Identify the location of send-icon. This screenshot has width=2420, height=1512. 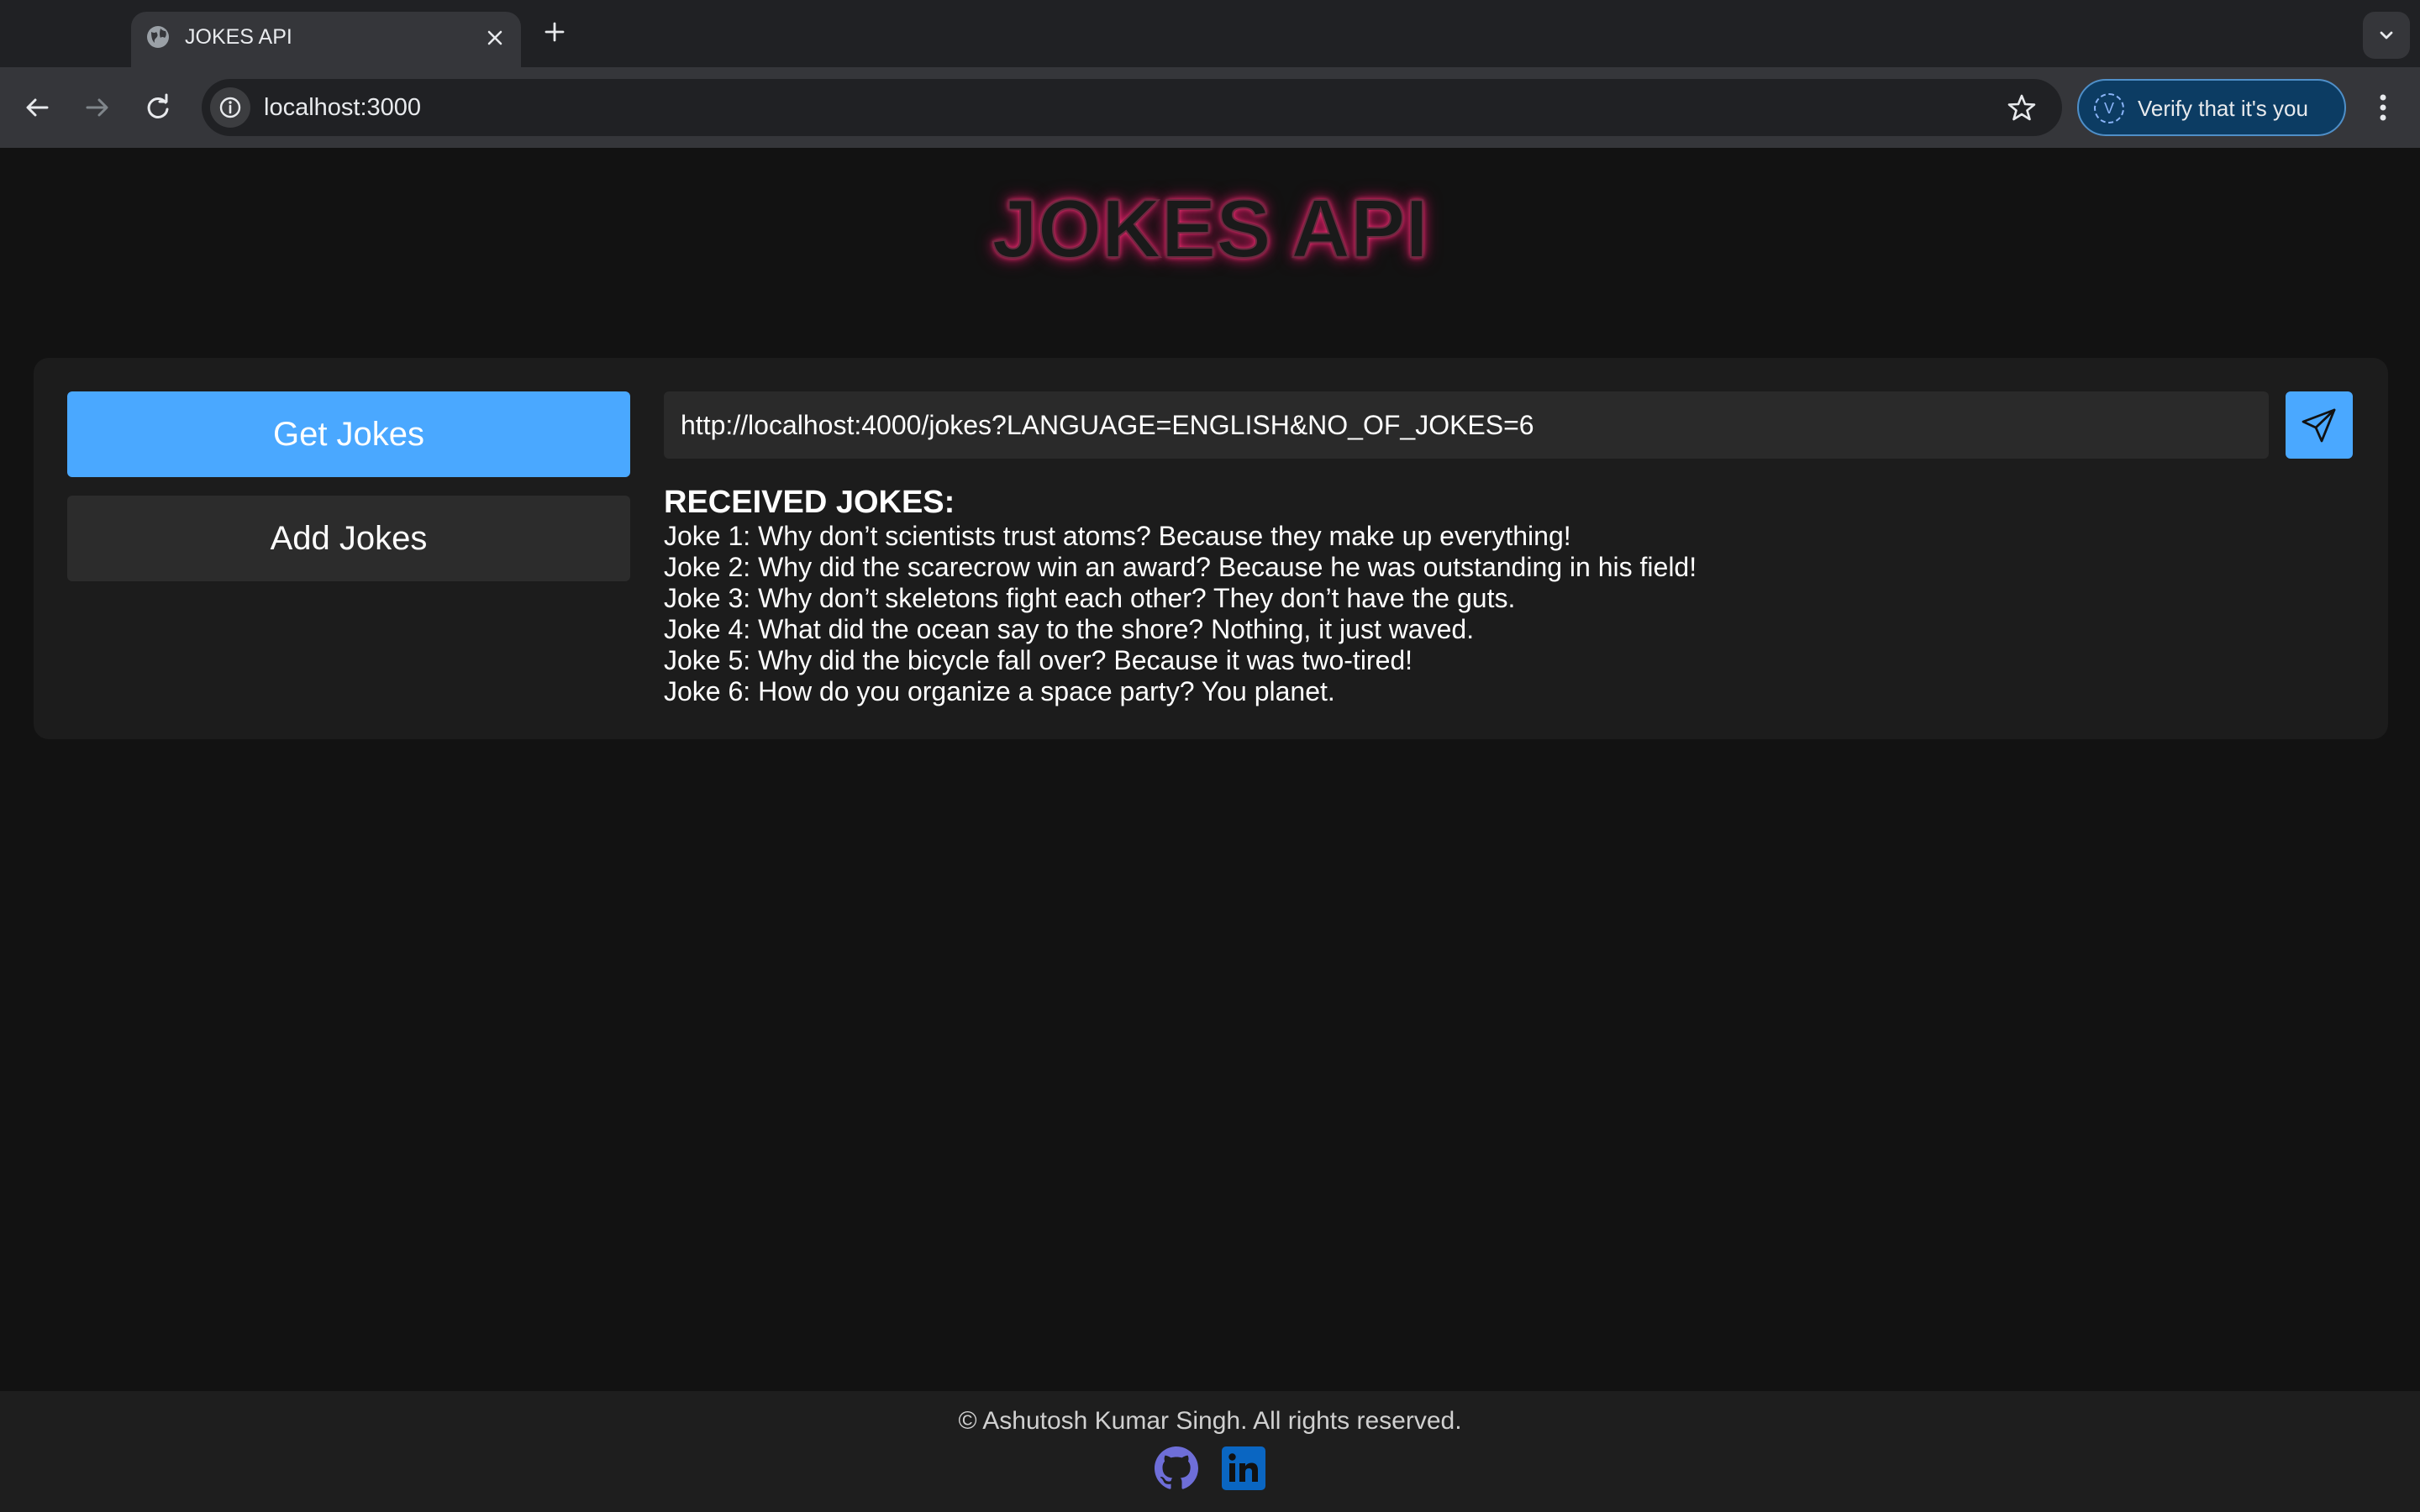
(2319, 425).